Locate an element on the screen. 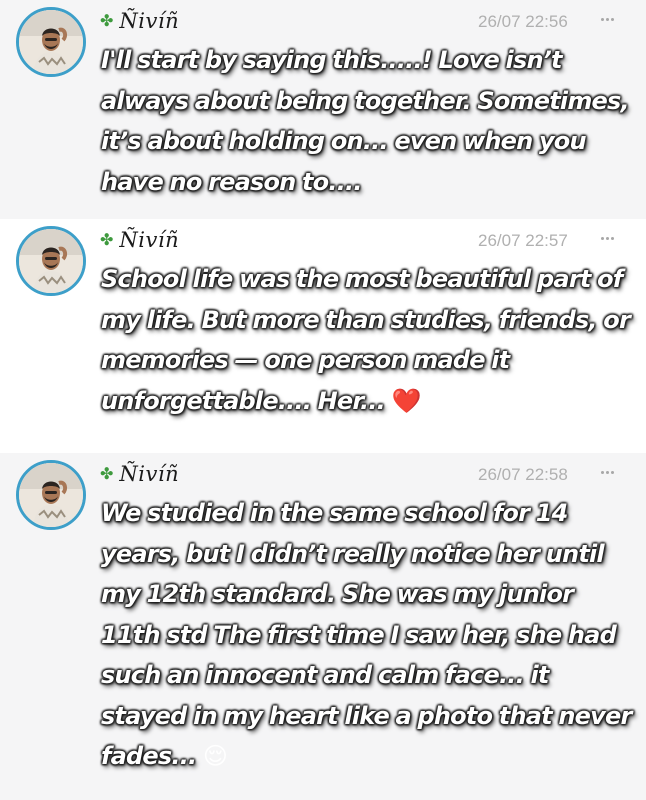 This screenshot has height=800, width=646. heart-emoji: ❤️ is located at coordinates (406, 400).